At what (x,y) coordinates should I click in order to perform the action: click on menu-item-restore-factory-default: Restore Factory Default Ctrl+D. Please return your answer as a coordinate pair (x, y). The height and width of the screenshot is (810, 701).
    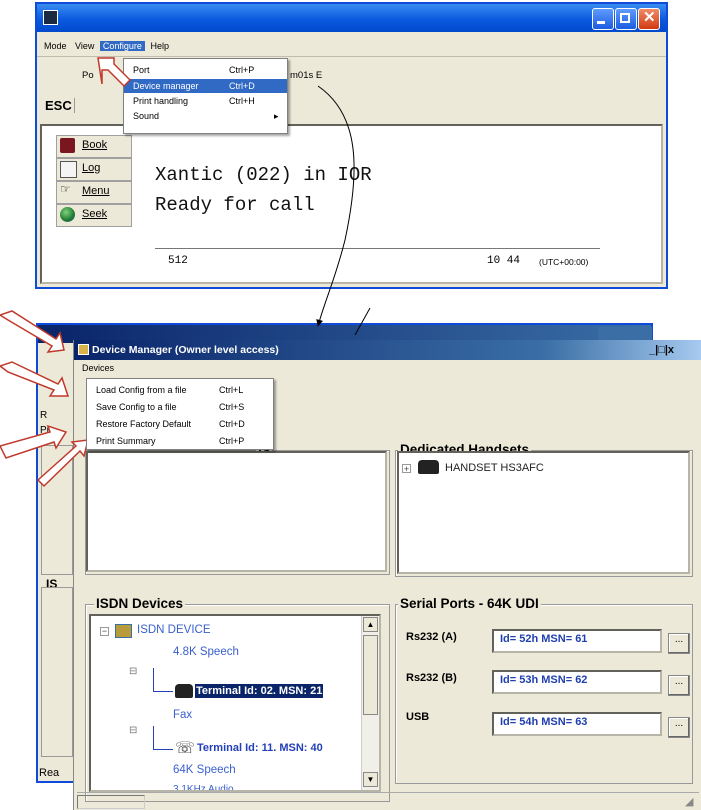
    Looking at the image, I should click on (180, 424).